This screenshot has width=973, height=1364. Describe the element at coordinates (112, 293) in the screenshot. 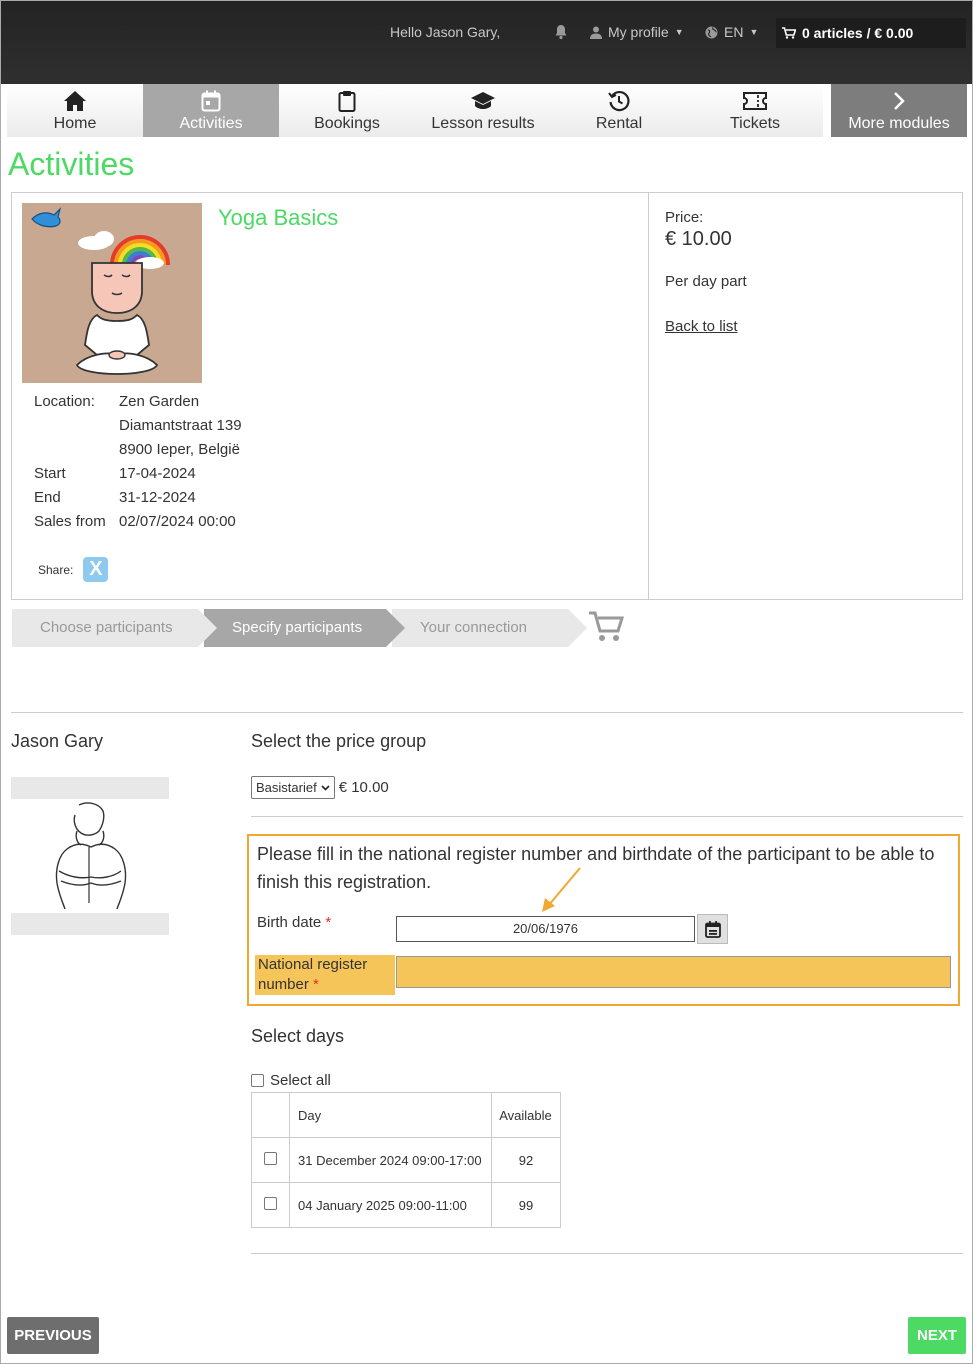

I see `activity-image` at that location.